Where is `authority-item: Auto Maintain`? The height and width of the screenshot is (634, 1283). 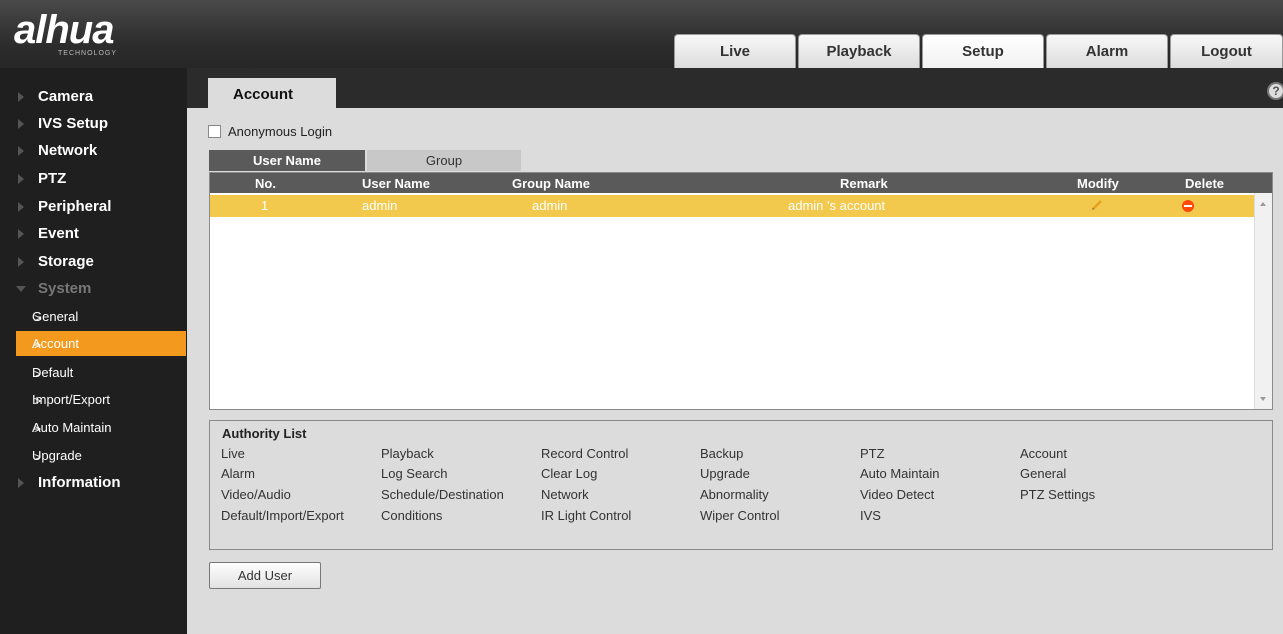
authority-item: Auto Maintain is located at coordinates (900, 473).